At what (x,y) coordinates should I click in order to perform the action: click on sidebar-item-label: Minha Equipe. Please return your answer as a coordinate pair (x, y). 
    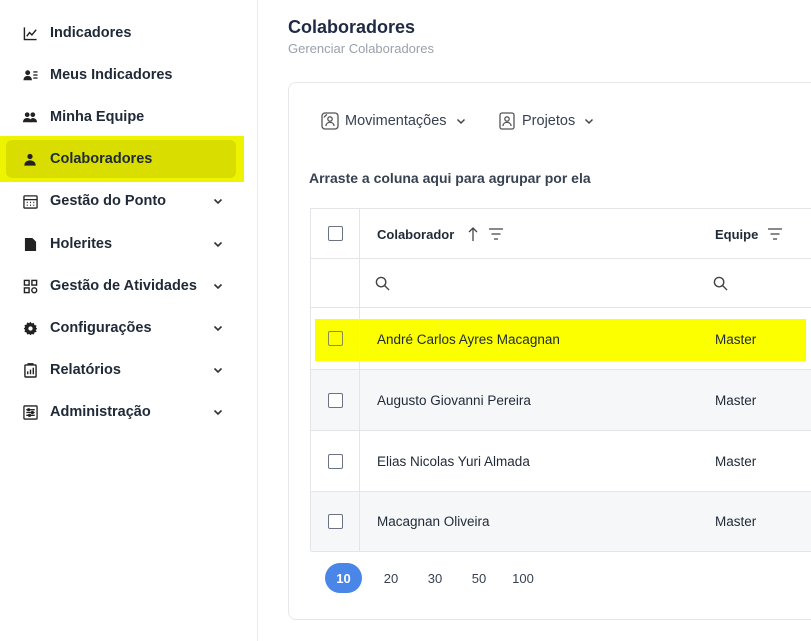
    Looking at the image, I should click on (97, 117).